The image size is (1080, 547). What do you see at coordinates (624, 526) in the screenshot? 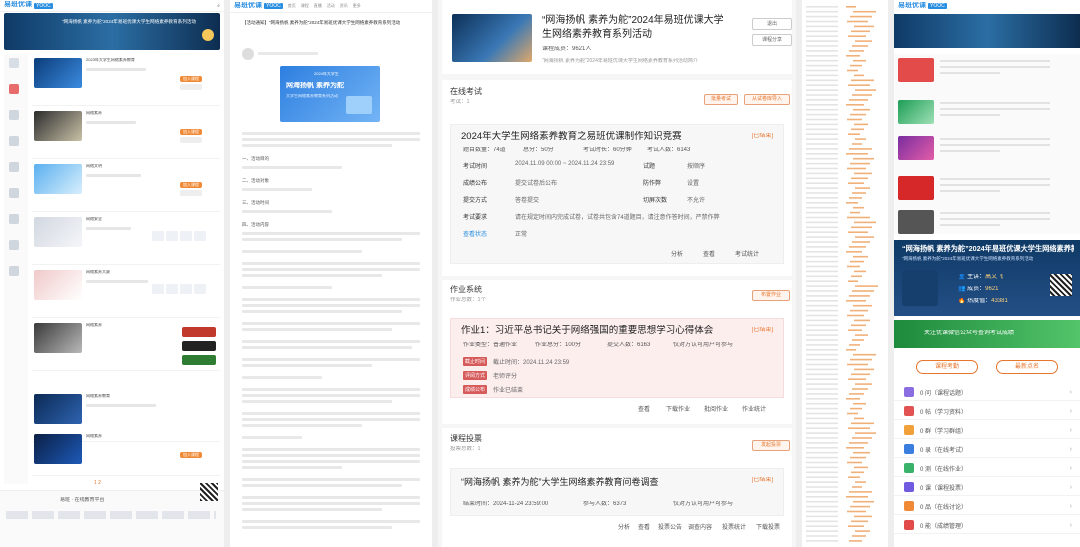
I see `vote-analyze-link: 分析` at bounding box center [624, 526].